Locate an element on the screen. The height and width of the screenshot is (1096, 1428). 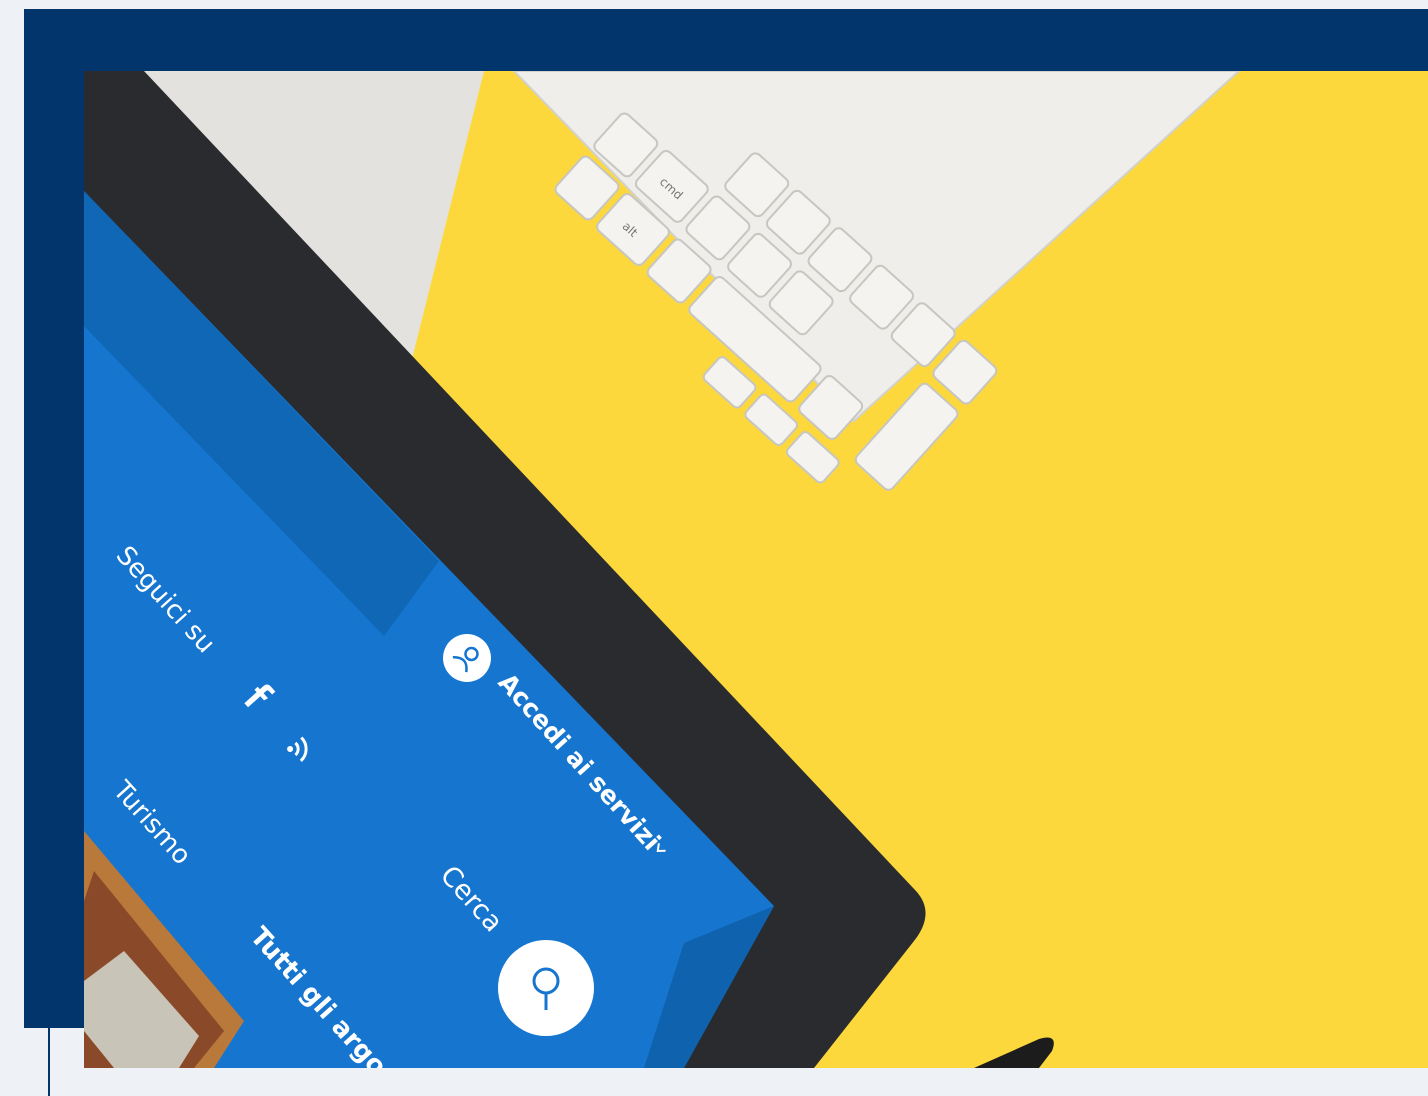
accent-line is located at coordinates (49, 1062).